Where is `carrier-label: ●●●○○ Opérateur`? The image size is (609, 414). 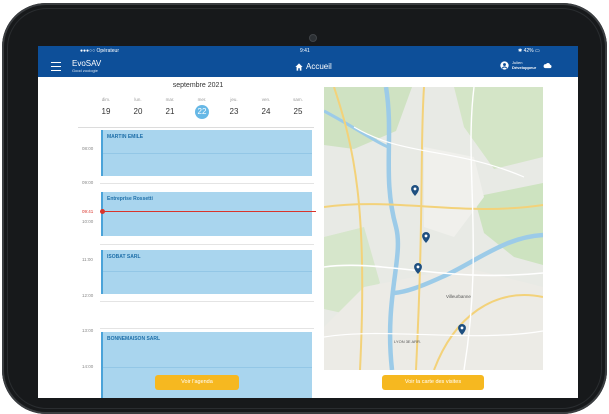
carrier-label: ●●●○○ Opérateur is located at coordinates (100, 51).